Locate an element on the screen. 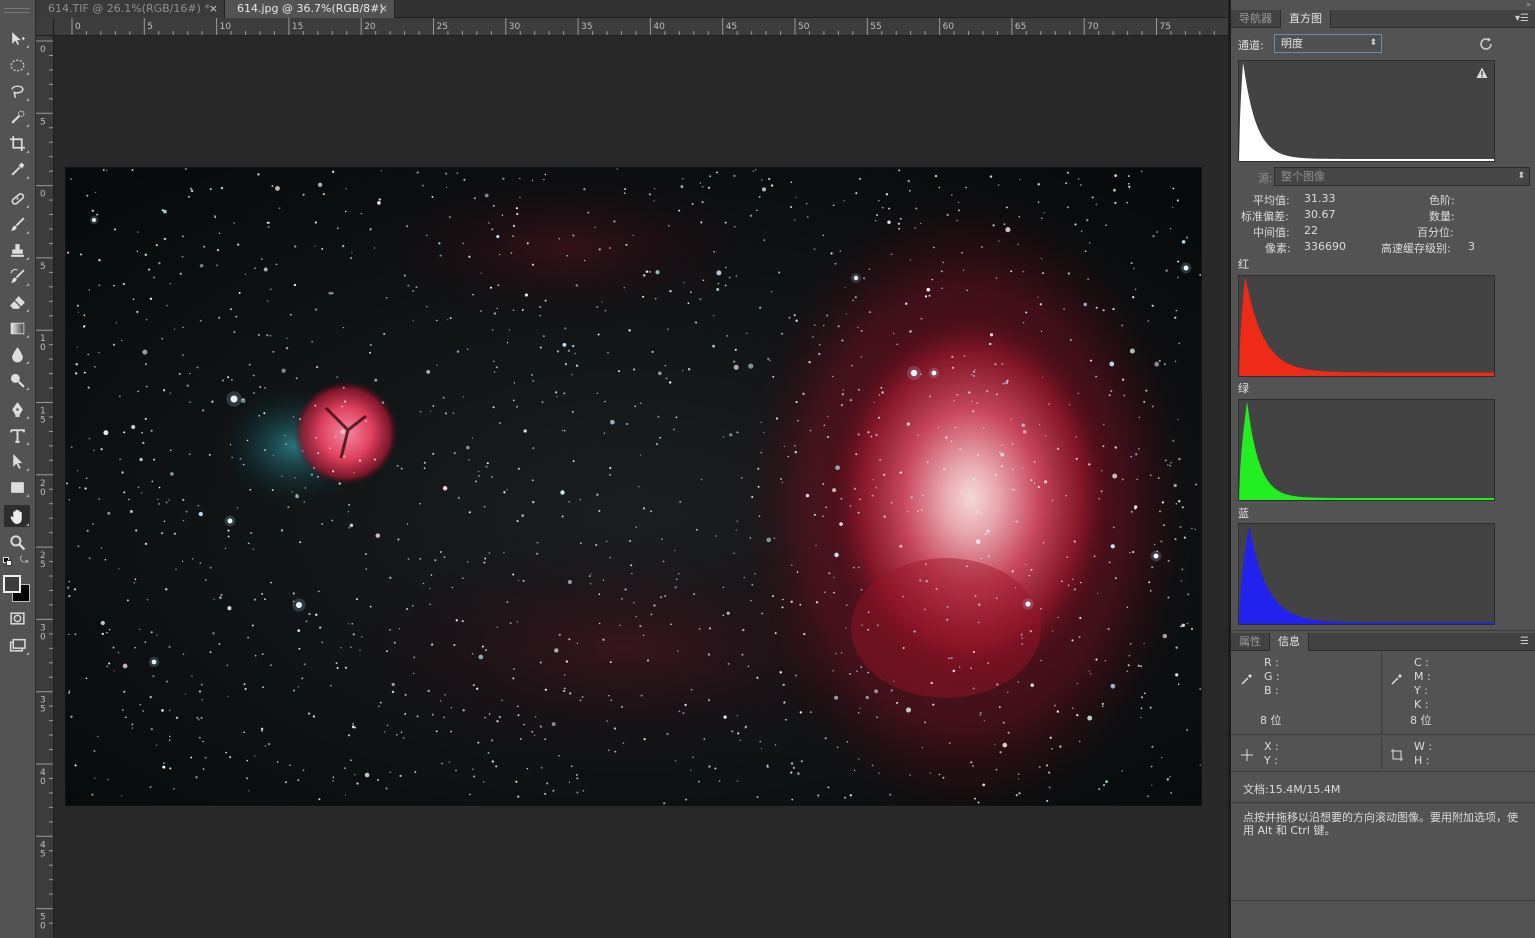  tab-title: 614.jpg @ 36.7%(RGB/8#) is located at coordinates (310, 8).